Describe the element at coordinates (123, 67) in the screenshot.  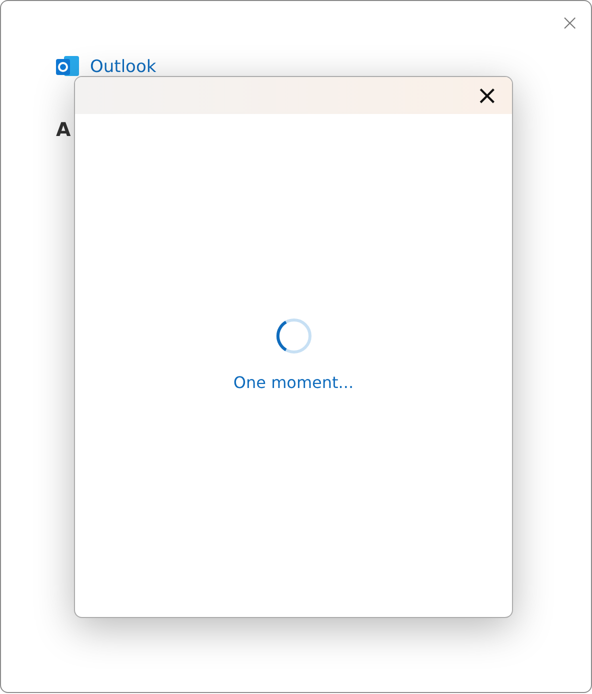
I see `app-name: Outlook` at that location.